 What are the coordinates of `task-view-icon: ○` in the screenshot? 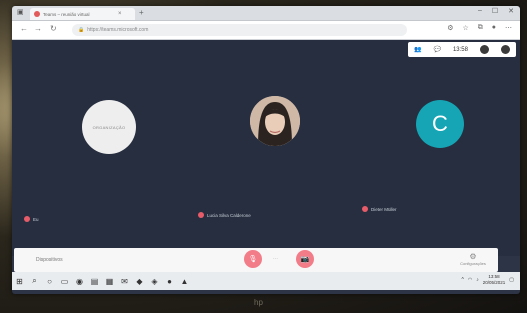 It's located at (49, 281).